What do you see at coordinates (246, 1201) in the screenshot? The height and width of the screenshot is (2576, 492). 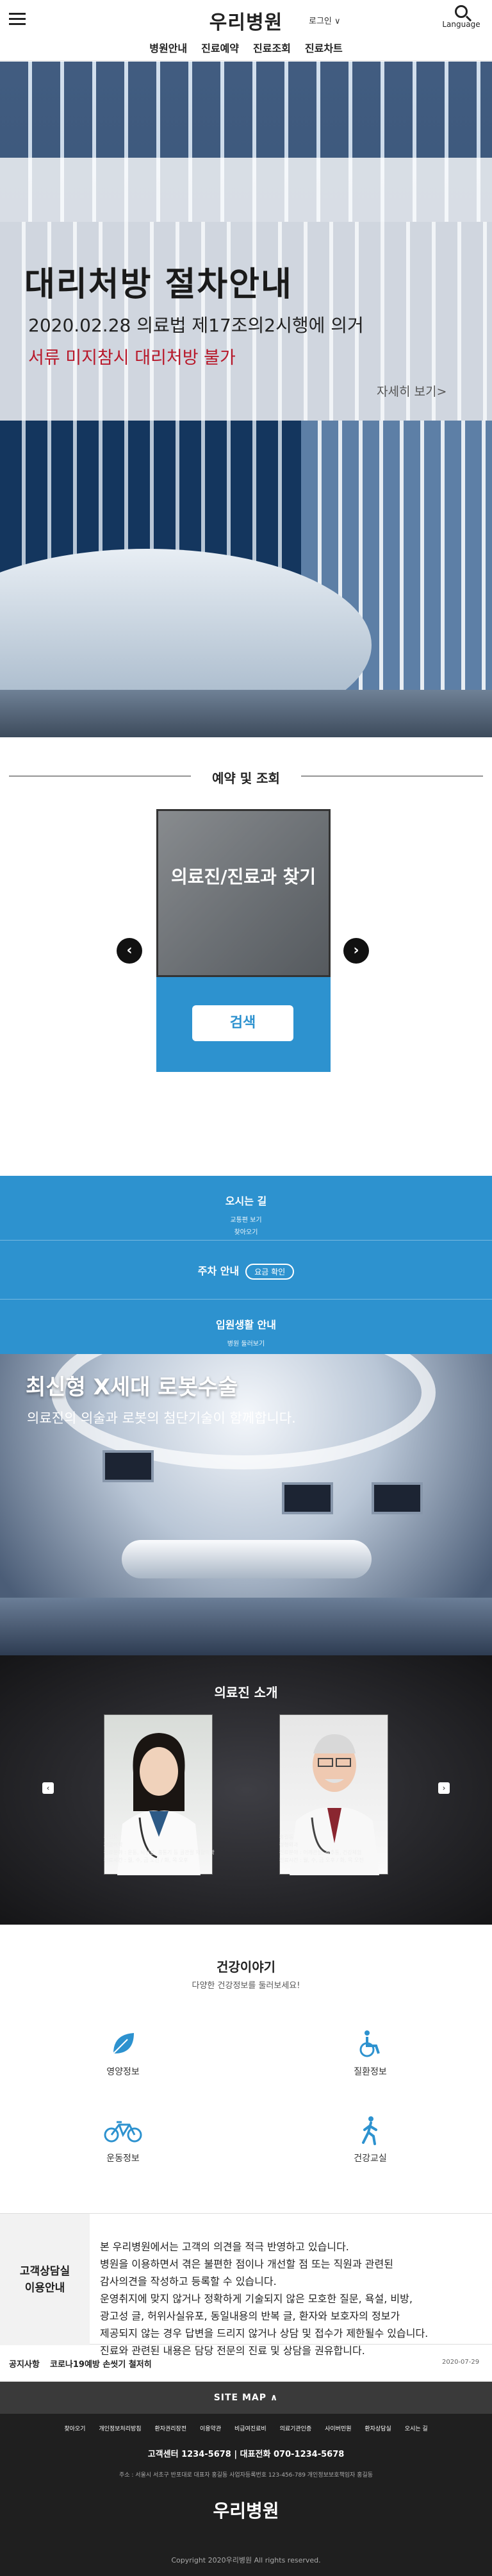 I see `directions-title: 오시는 길` at bounding box center [246, 1201].